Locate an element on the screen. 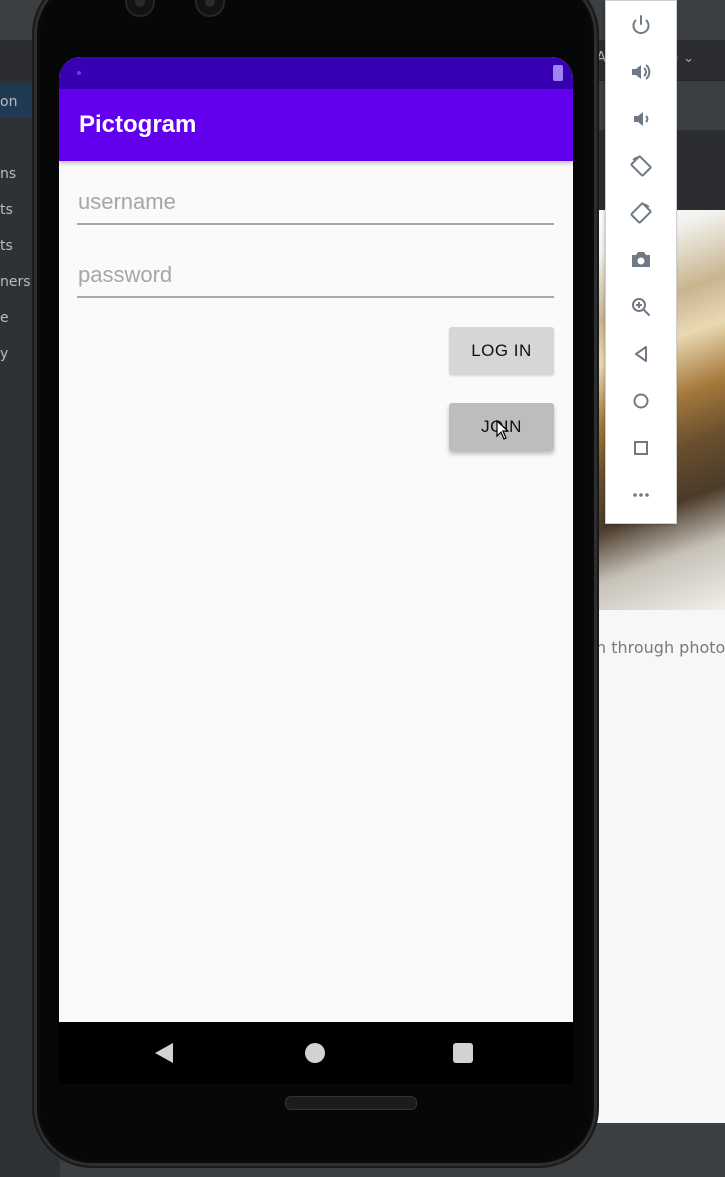  ide-sidebar-item: y is located at coordinates (4, 356).